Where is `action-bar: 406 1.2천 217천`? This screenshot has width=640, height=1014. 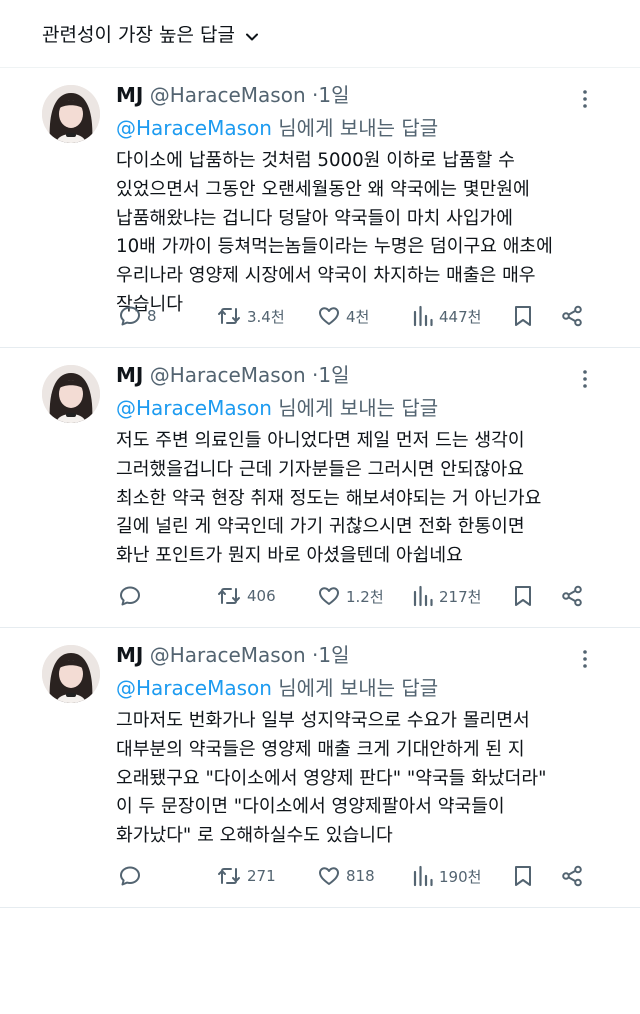
action-bar: 406 1.2천 217천 is located at coordinates (353, 596).